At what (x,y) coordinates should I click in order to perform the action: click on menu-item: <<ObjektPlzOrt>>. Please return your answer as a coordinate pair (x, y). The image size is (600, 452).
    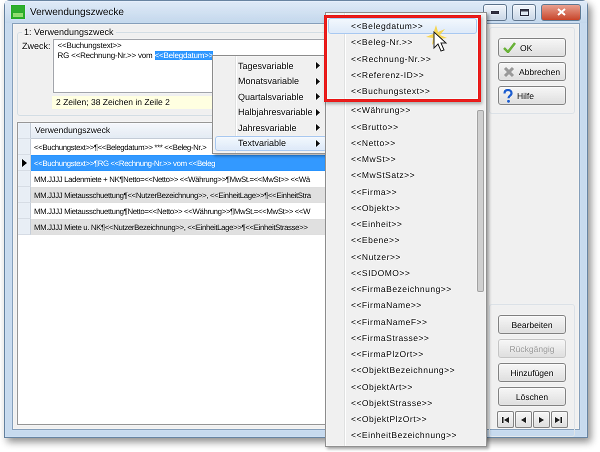
    Looking at the image, I should click on (402, 419).